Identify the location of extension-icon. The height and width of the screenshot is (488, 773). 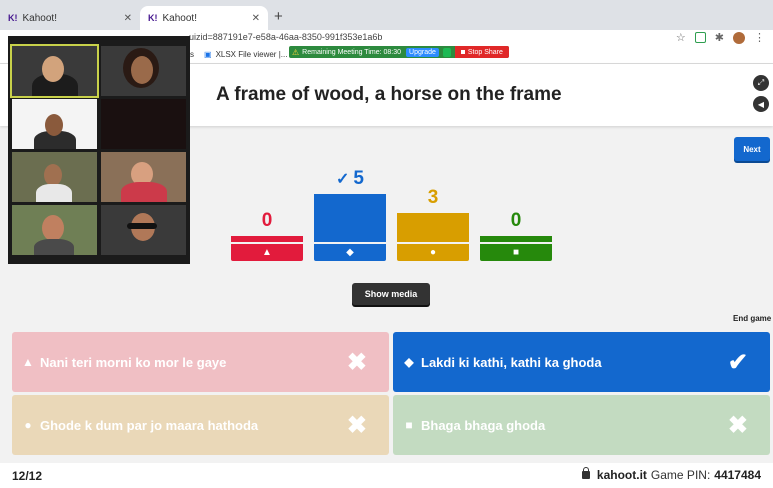
(700, 37).